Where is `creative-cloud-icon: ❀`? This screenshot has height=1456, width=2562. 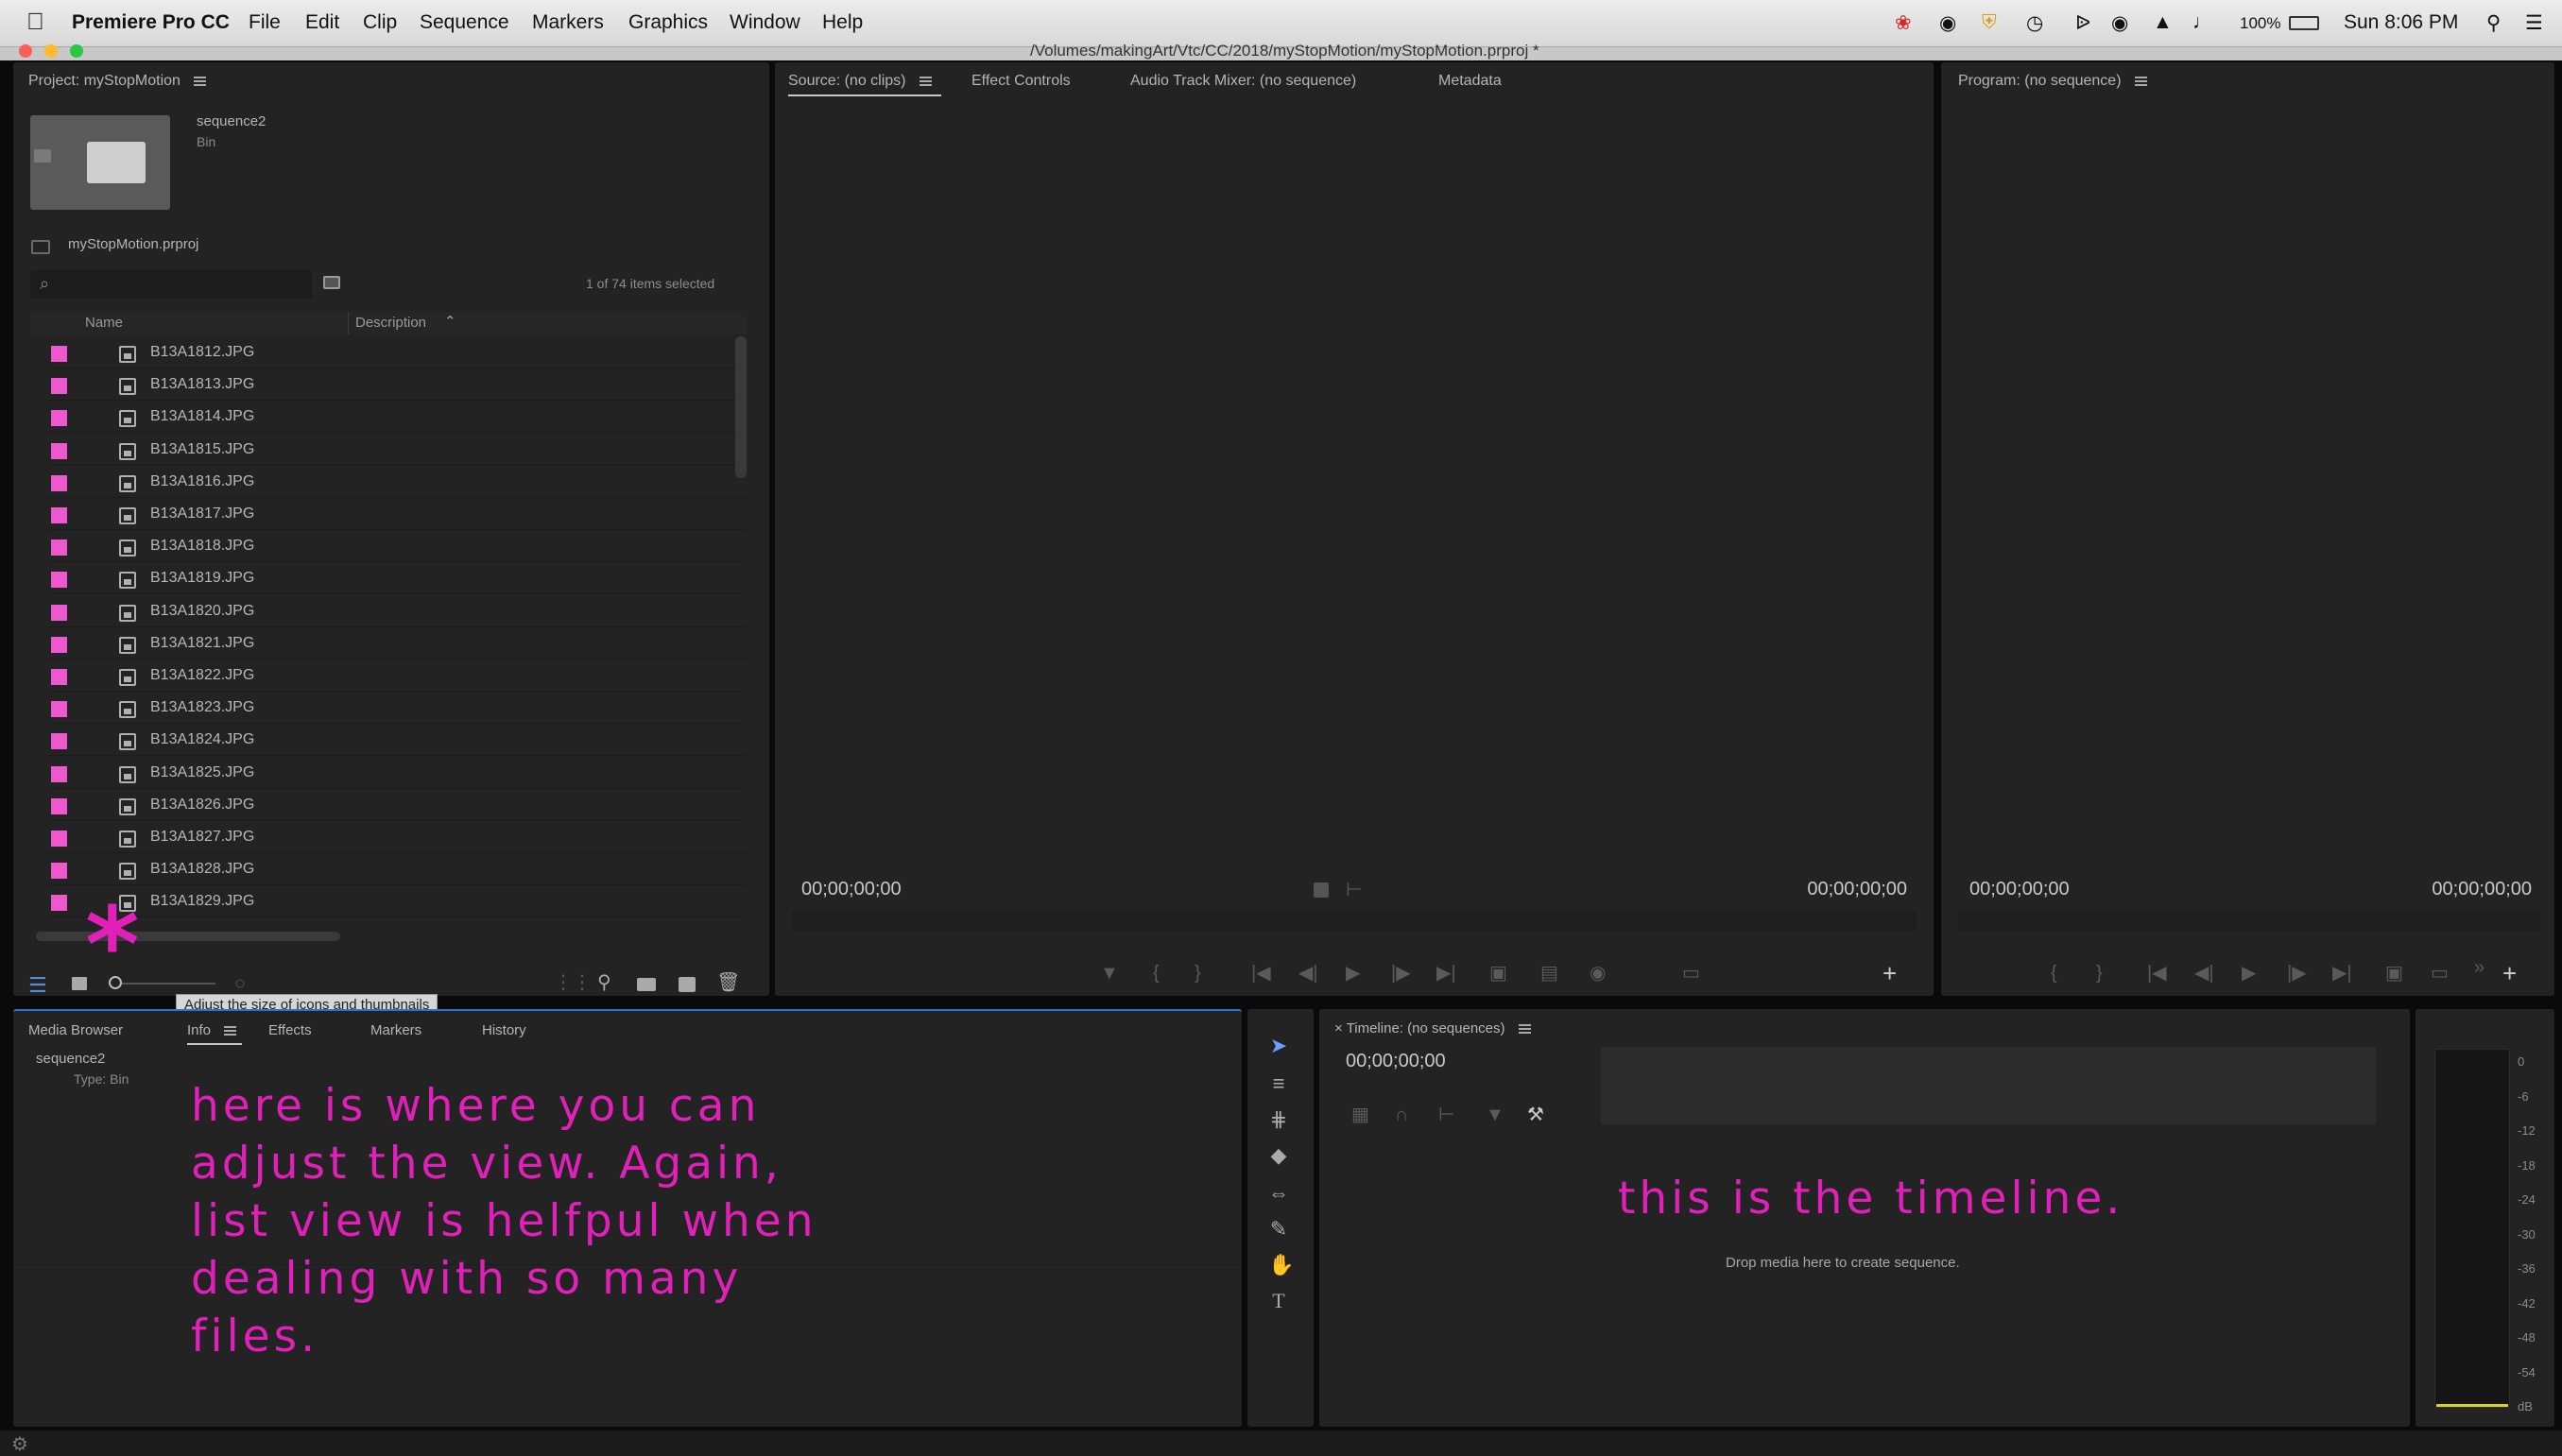
creative-cloud-icon: ❀ is located at coordinates (1903, 23).